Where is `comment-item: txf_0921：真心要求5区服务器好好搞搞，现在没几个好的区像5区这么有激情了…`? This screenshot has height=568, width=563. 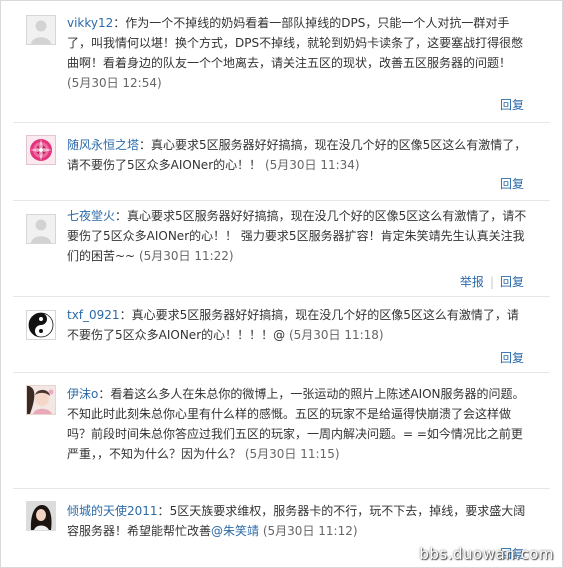 comment-item: txf_0921：真心要求5区服务器好好搞搞，现在没几个好的区像5区这么有激情了… is located at coordinates (281, 335).